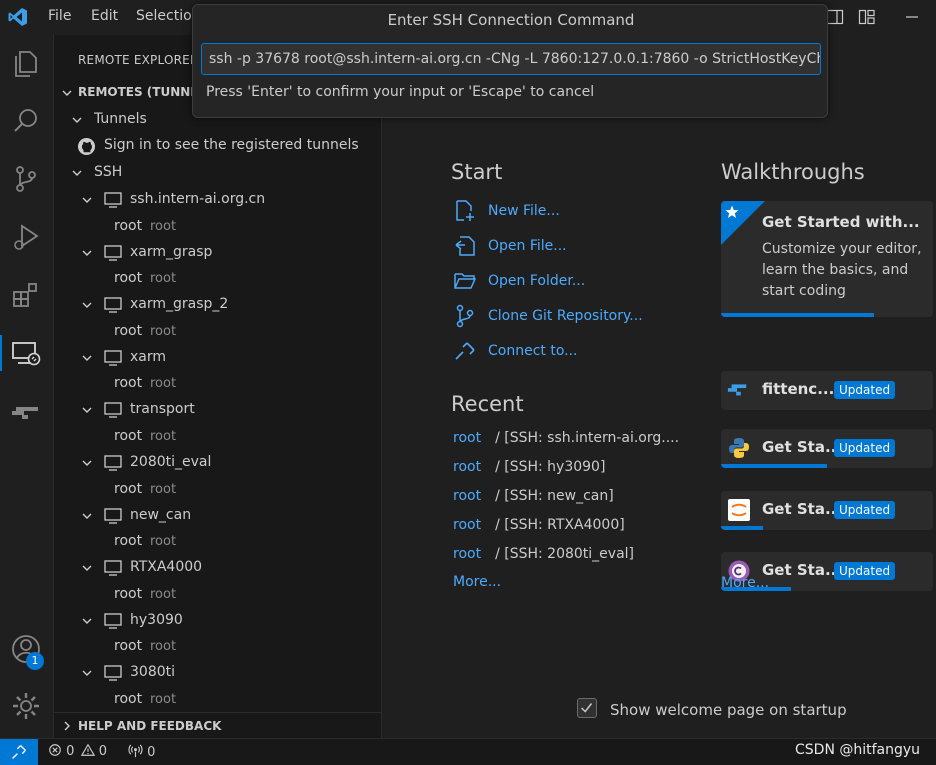 This screenshot has height=765, width=936. I want to click on ssh-host-item: RTXA4000, so click(218, 568).